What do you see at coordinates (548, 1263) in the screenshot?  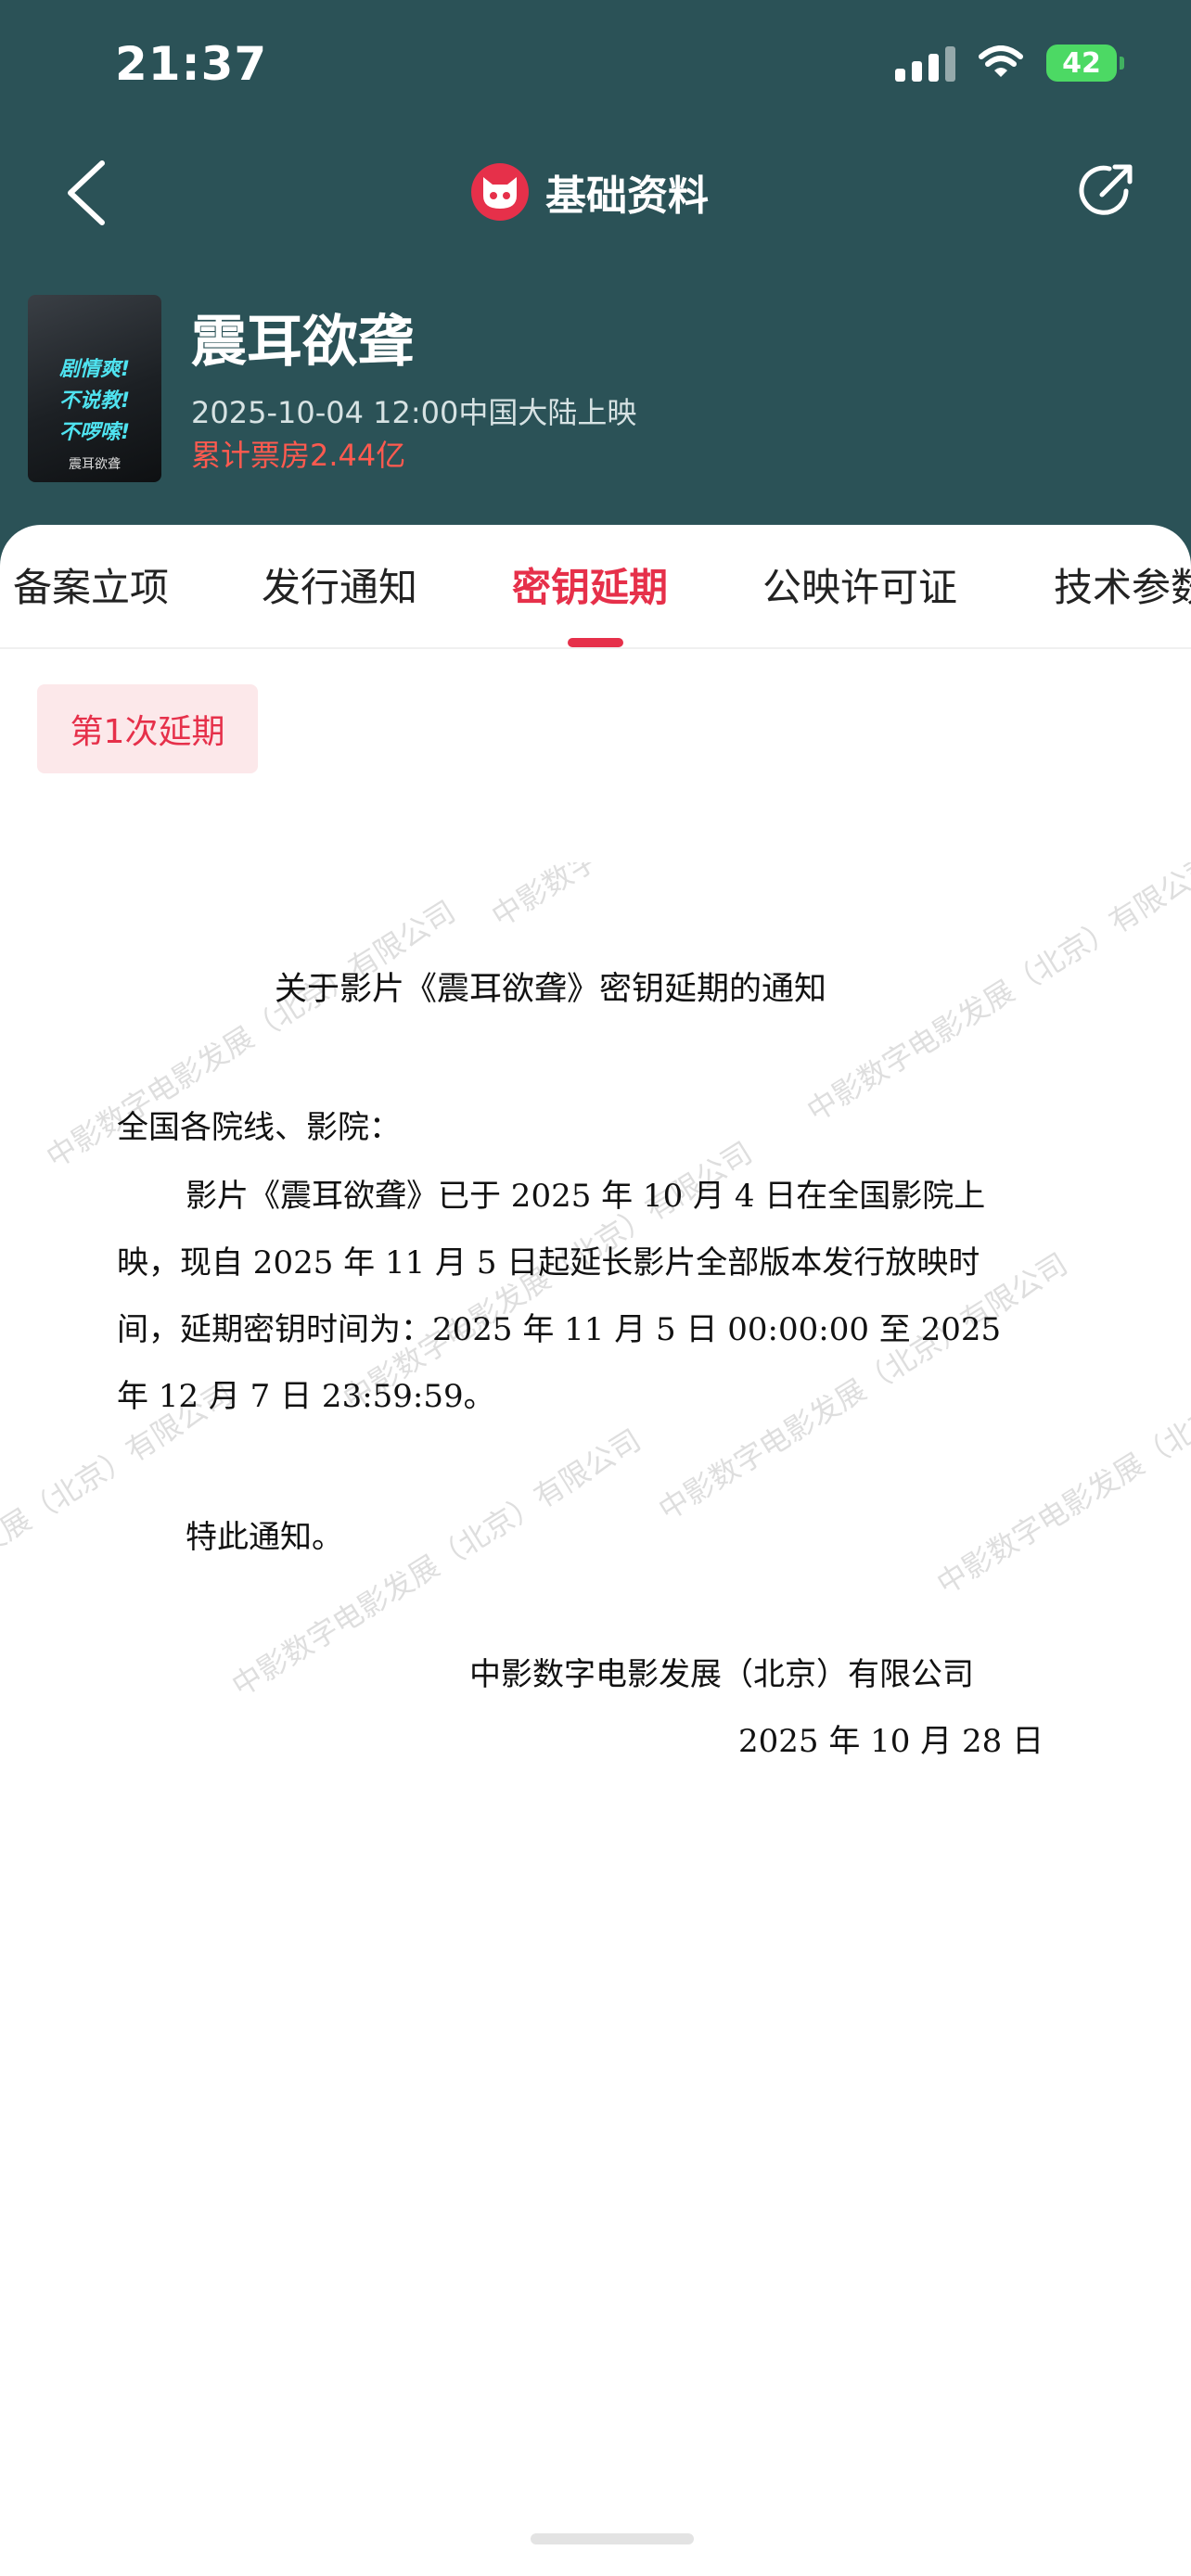 I see `document-body-line: 映，现自 2025 年 11 月 5 日起延长影片全部版本发行放映时` at bounding box center [548, 1263].